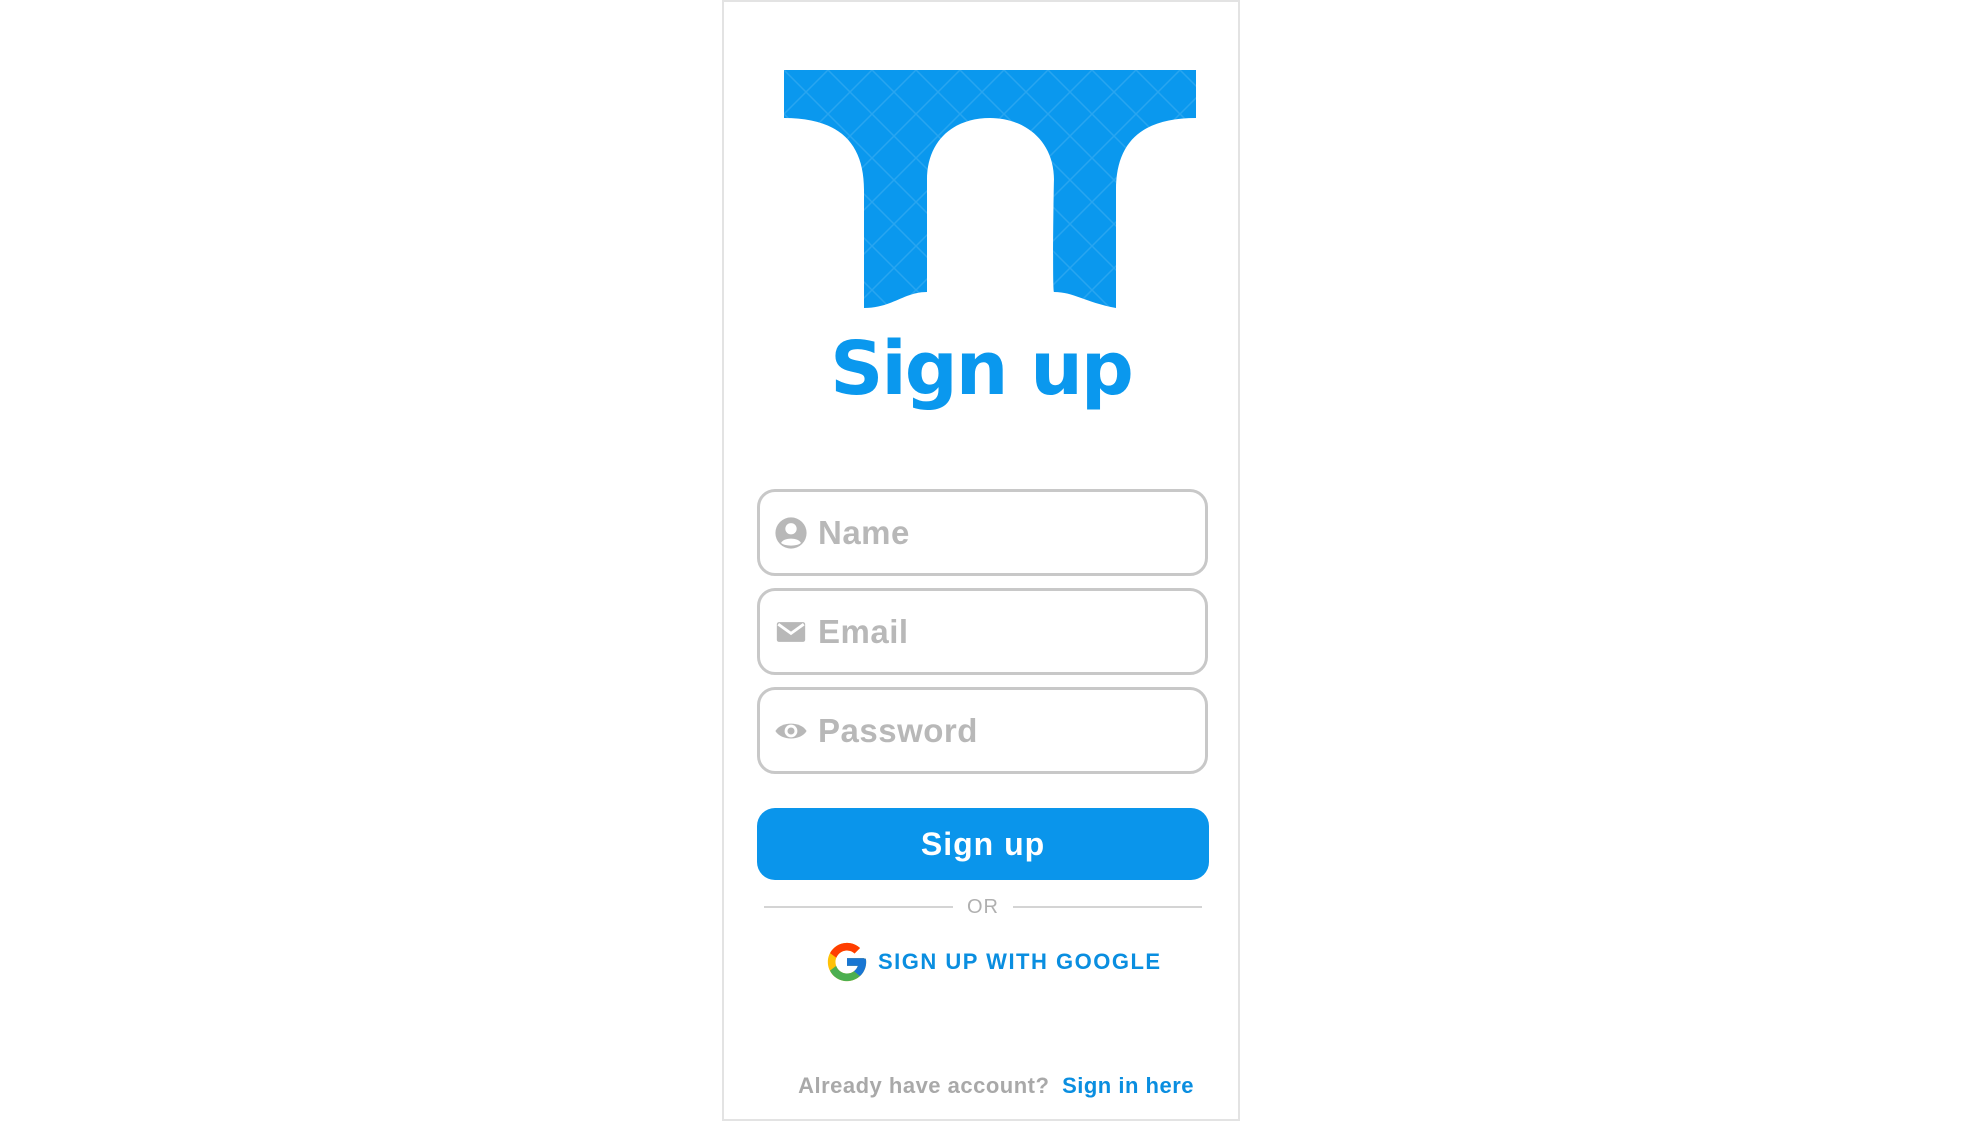 The height and width of the screenshot is (1124, 1962). Describe the element at coordinates (998, 730) in the screenshot. I see `password-input` at that location.